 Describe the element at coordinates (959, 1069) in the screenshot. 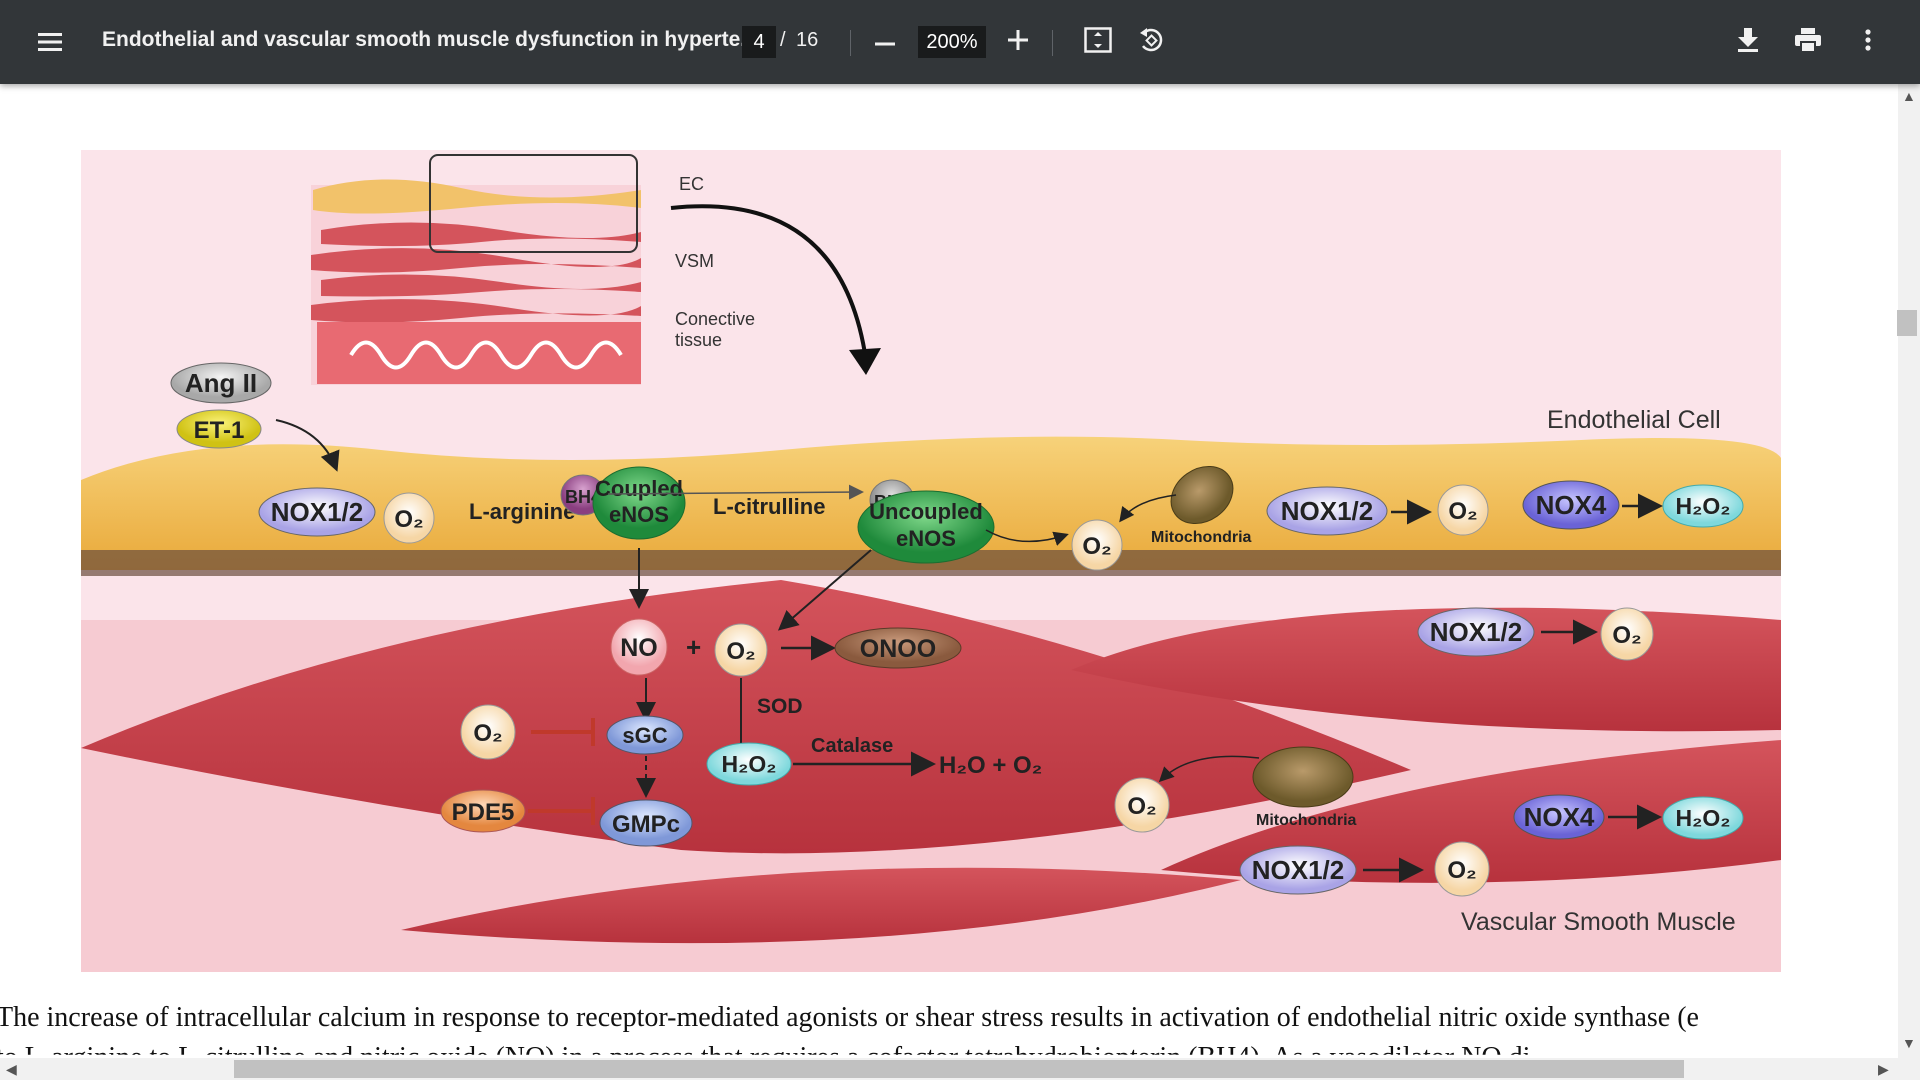

I see `horizontal-scrollbar-thumb` at that location.